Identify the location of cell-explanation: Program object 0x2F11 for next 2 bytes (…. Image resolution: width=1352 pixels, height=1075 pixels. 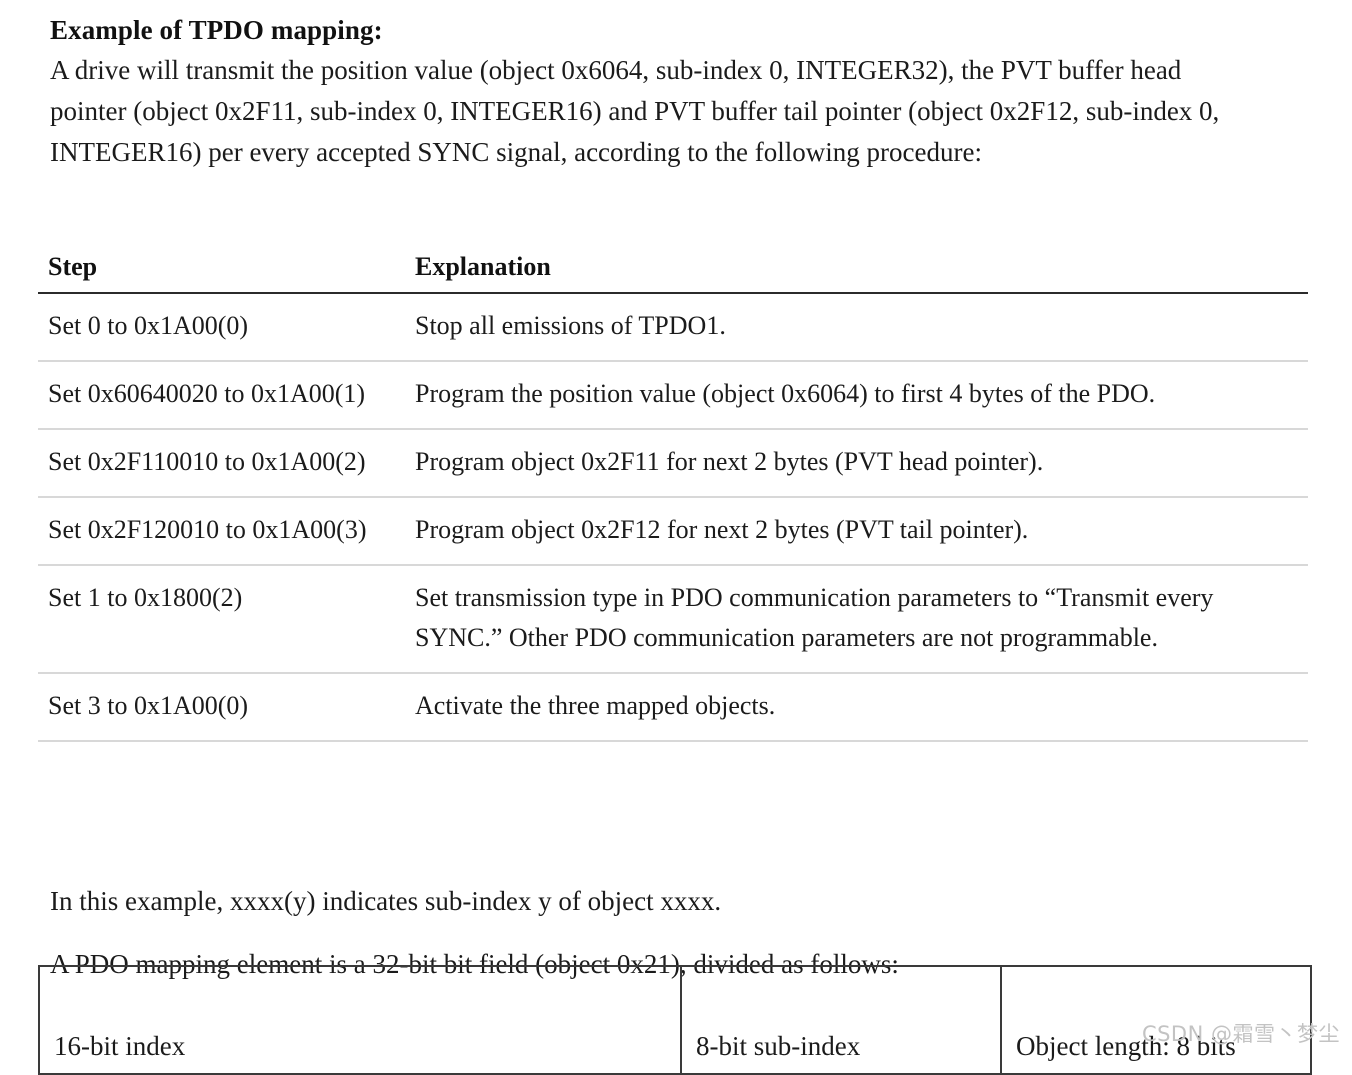
(856, 463).